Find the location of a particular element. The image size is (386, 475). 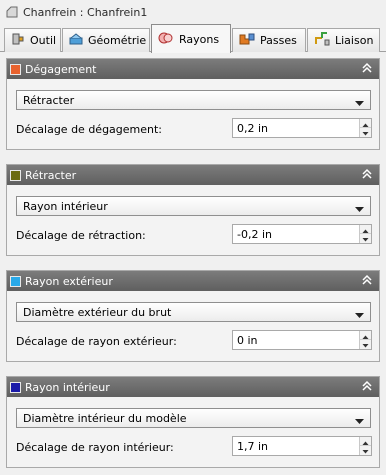

field-label: Décalage de dégagement: is located at coordinates (89, 129).